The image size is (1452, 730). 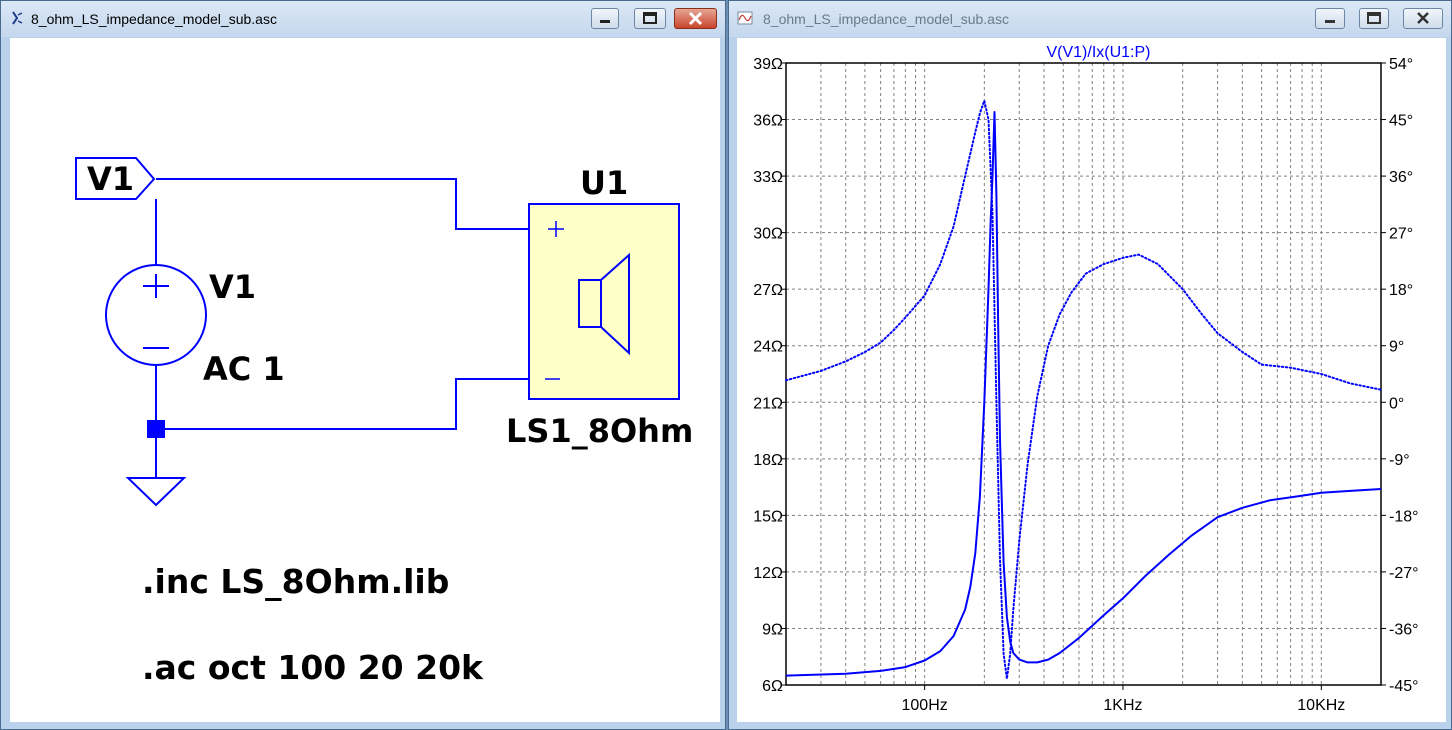 What do you see at coordinates (342, 204) in the screenshot?
I see `wire-top` at bounding box center [342, 204].